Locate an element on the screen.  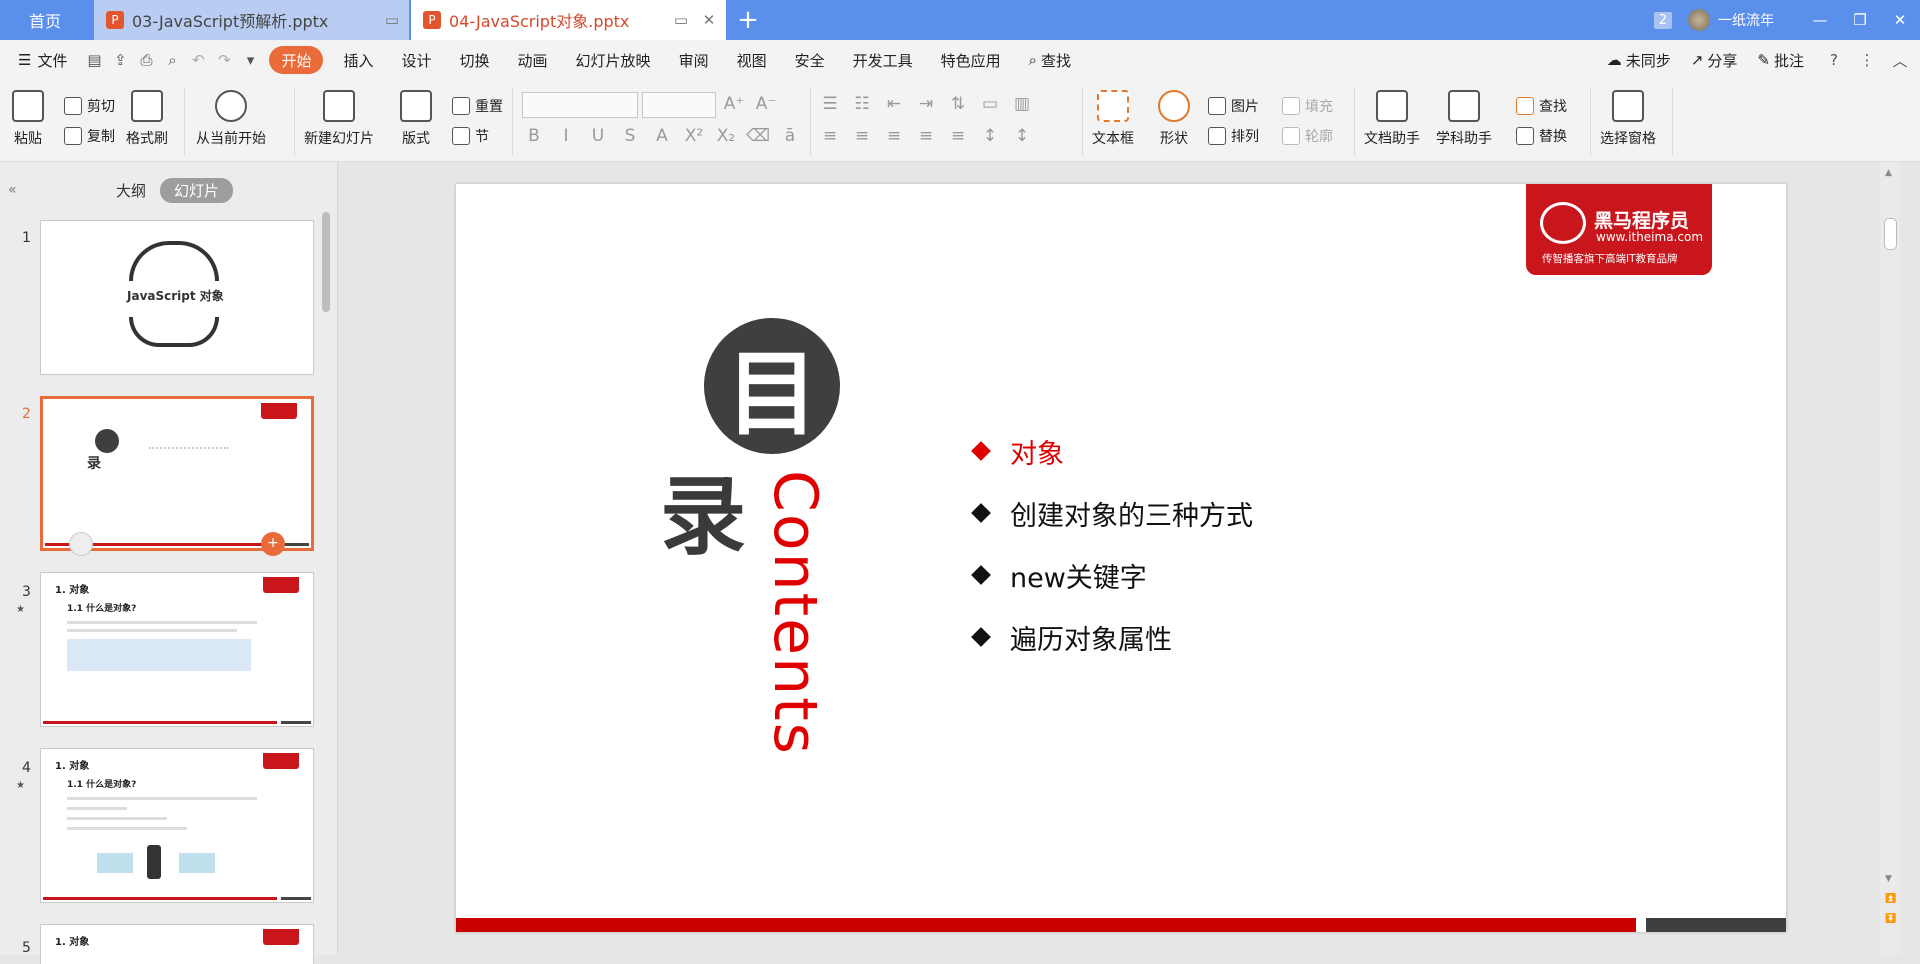
panel-scrollbar is located at coordinates (326, 262).